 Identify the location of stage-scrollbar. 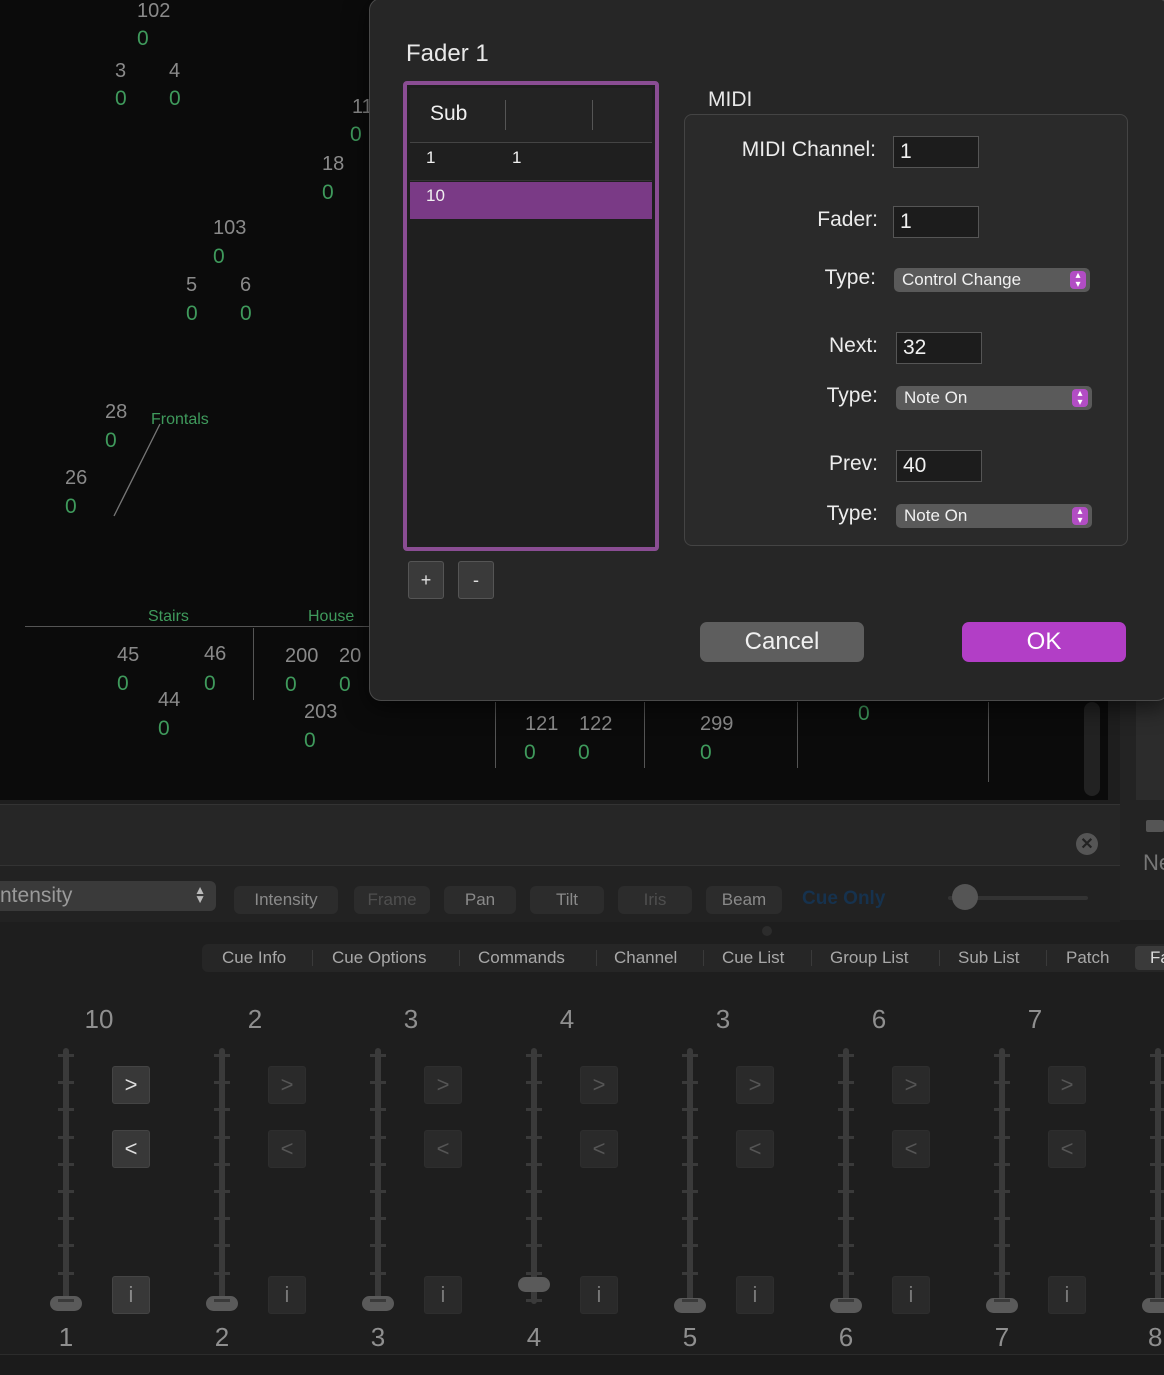
(1092, 749).